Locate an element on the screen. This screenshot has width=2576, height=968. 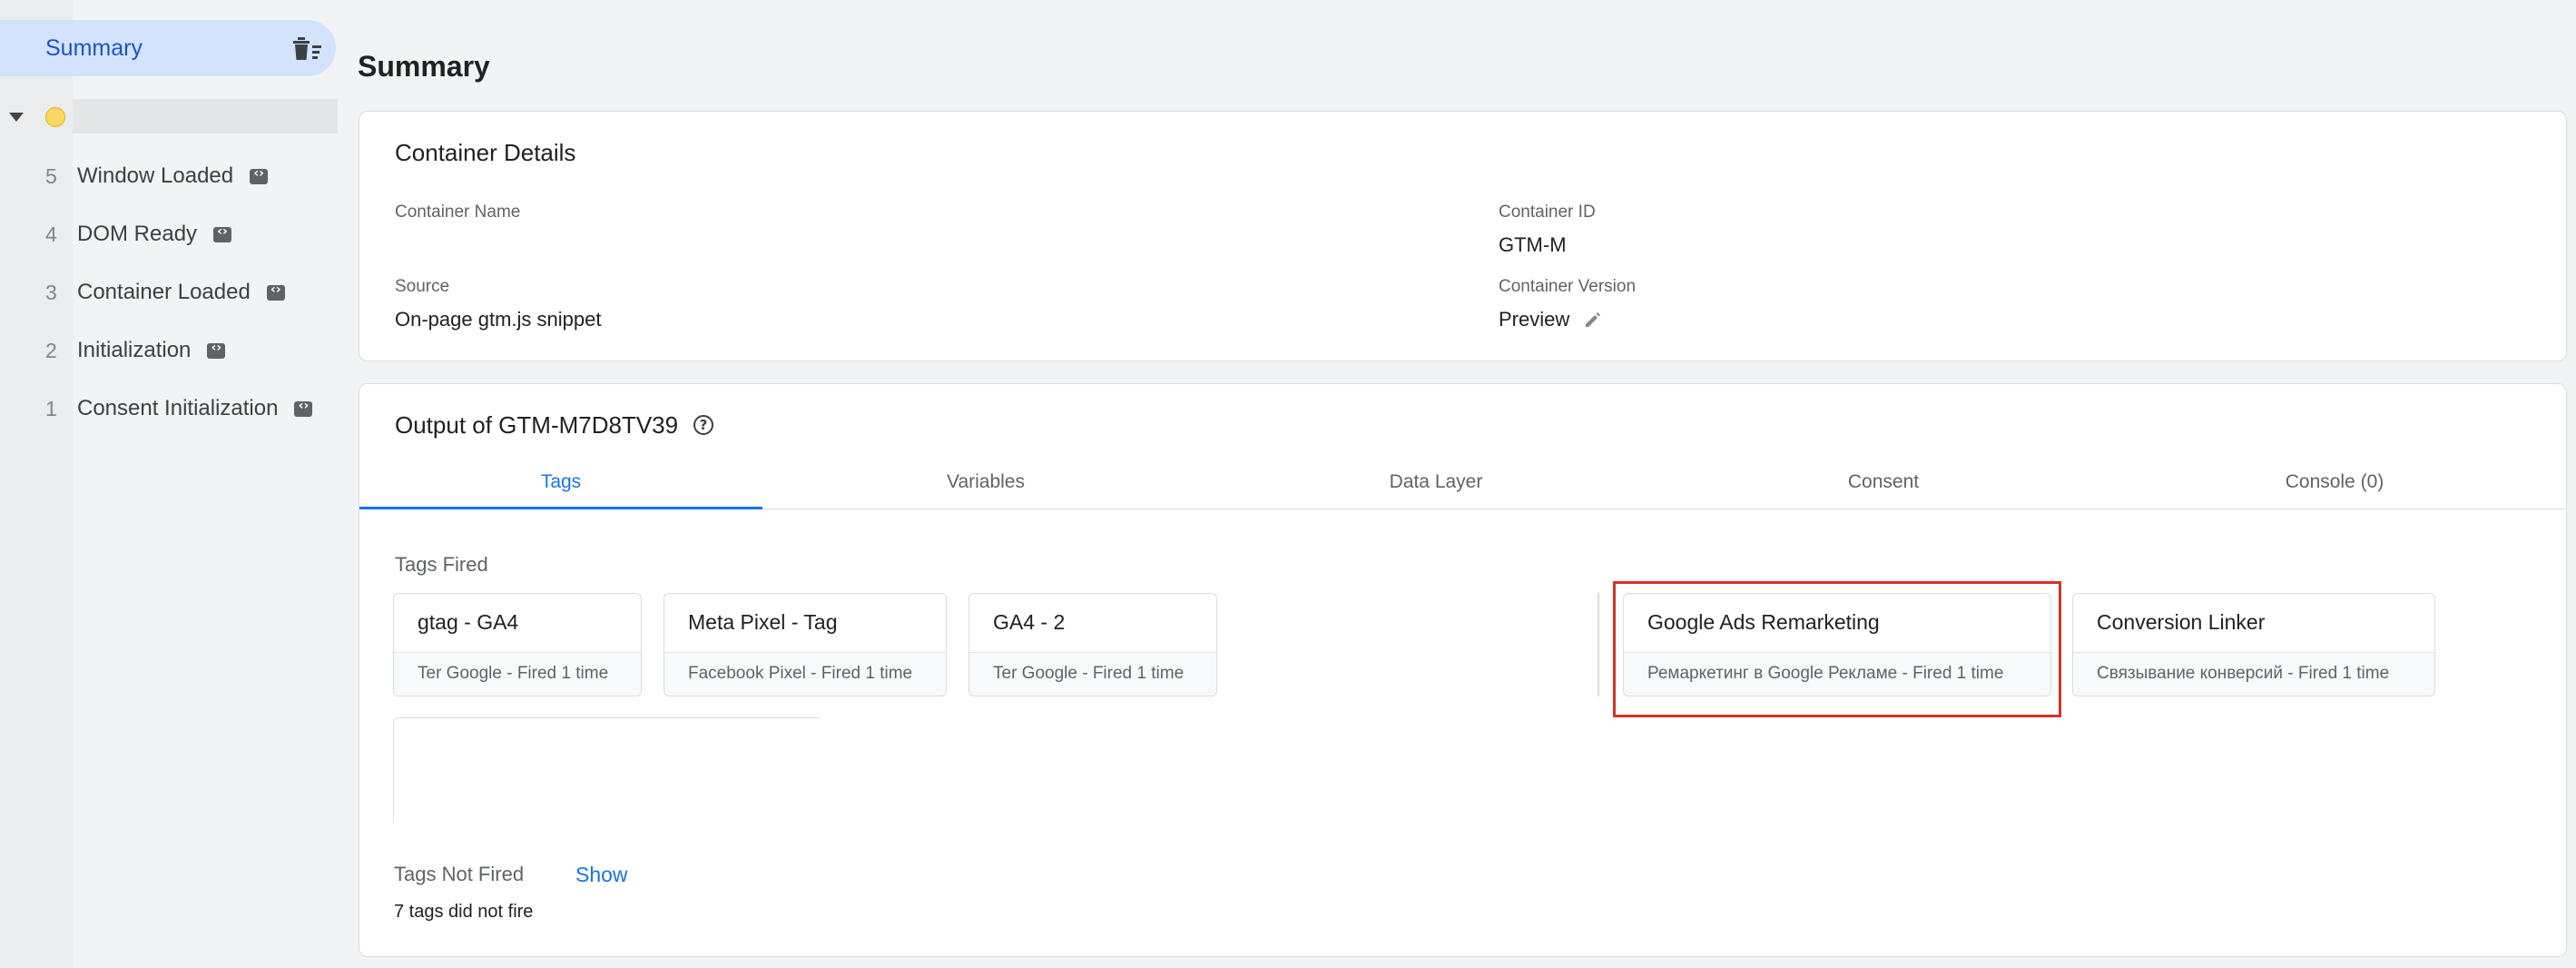
sidebar-item-summary: Summary is located at coordinates (168, 48).